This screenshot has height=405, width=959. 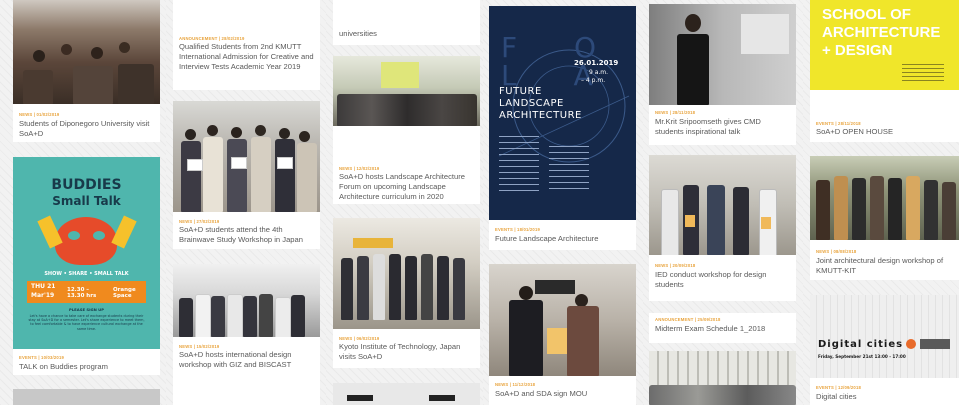 I want to click on card-category: NEWS | 28/11/2018, so click(x=675, y=112).